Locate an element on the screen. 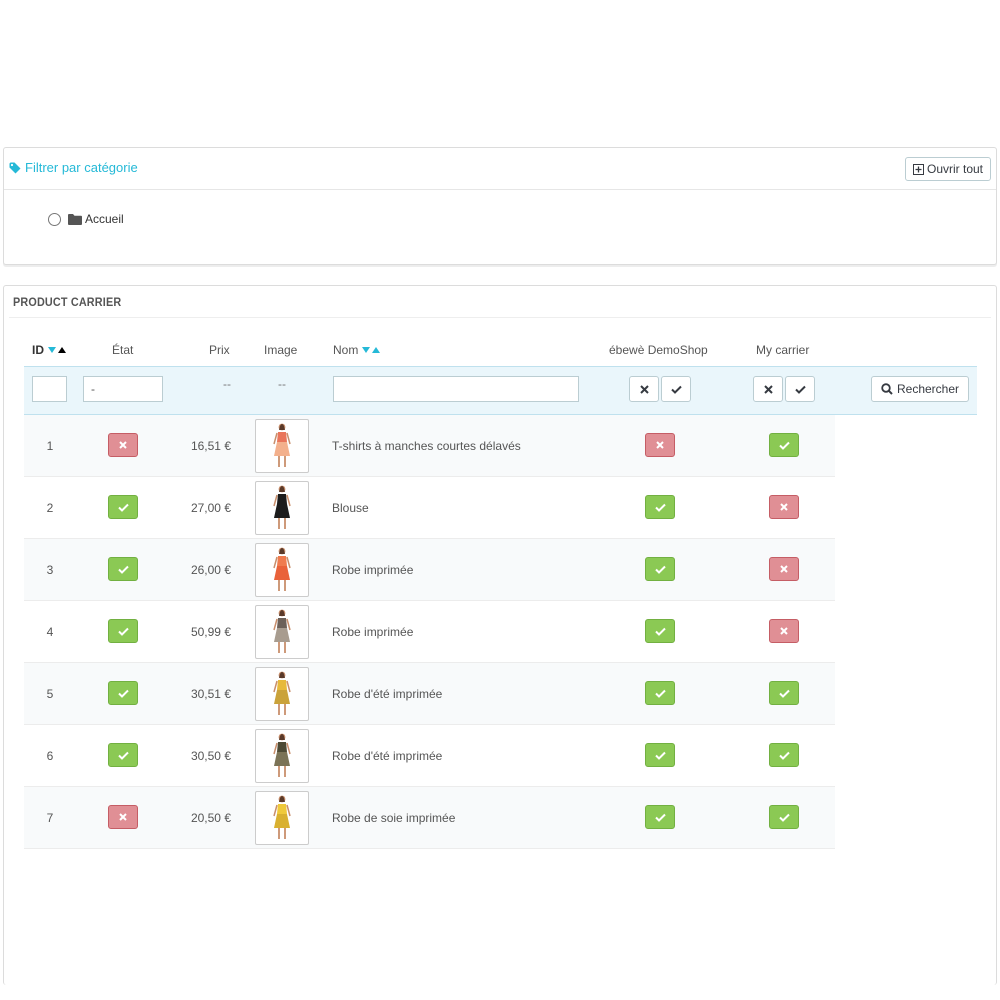 The width and height of the screenshot is (1000, 1000). row-name: T-shirts à manches courtes délavés is located at coordinates (426, 446).